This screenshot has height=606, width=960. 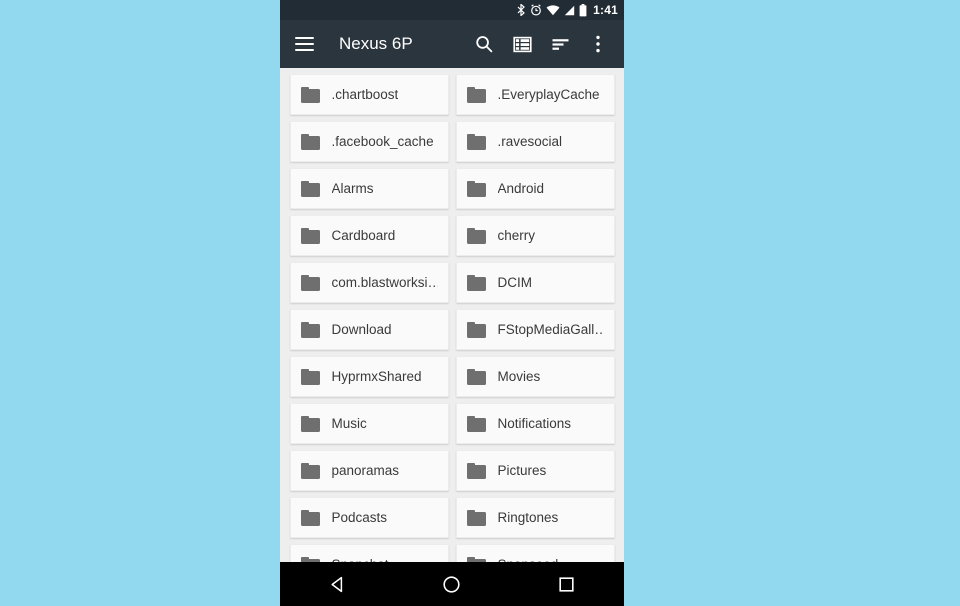 I want to click on file-tile: Download, so click(x=369, y=329).